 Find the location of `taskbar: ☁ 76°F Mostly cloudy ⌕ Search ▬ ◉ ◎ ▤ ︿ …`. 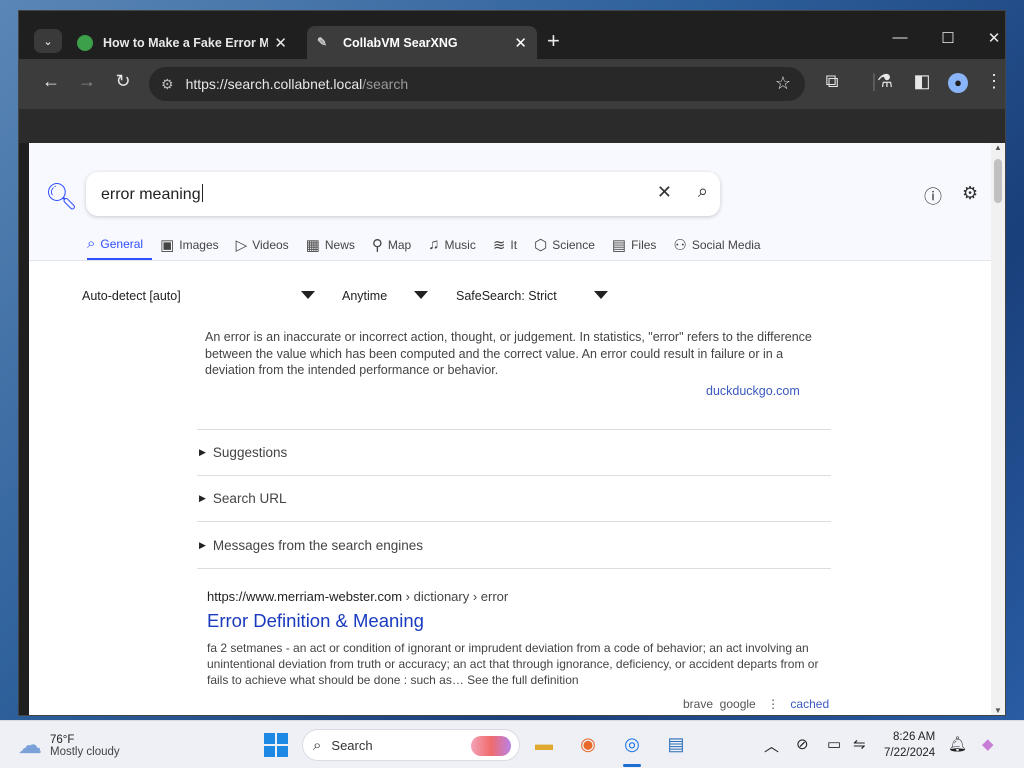

taskbar: ☁ 76°F Mostly cloudy ⌕ Search ▬ ◉ ◎ ▤ ︿ … is located at coordinates (512, 744).